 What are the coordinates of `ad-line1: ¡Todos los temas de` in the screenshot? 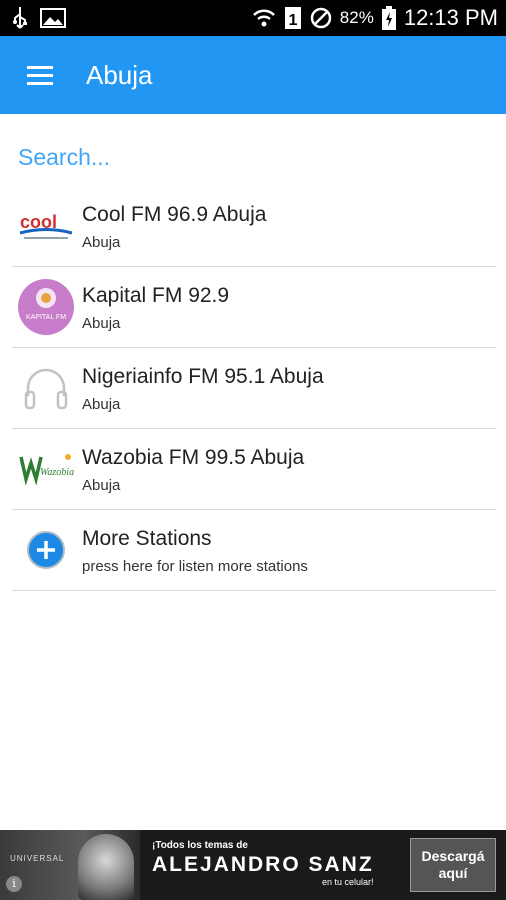 It's located at (200, 845).